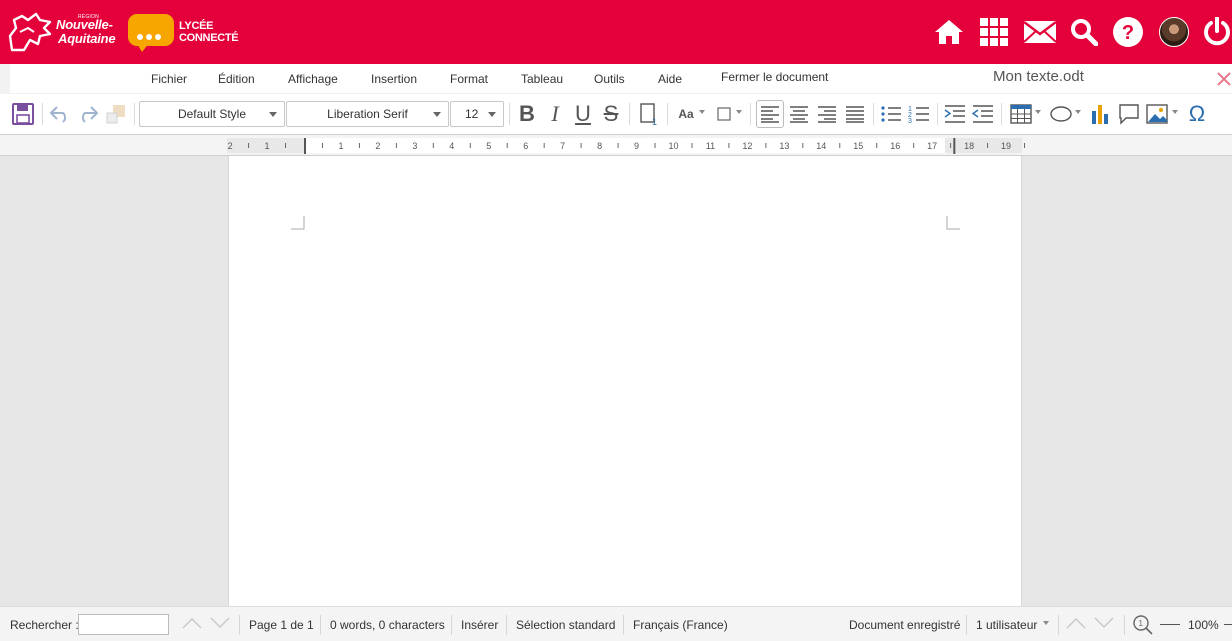 This screenshot has height=641, width=1232. What do you see at coordinates (1157, 114) in the screenshot?
I see `insert-image-icon` at bounding box center [1157, 114].